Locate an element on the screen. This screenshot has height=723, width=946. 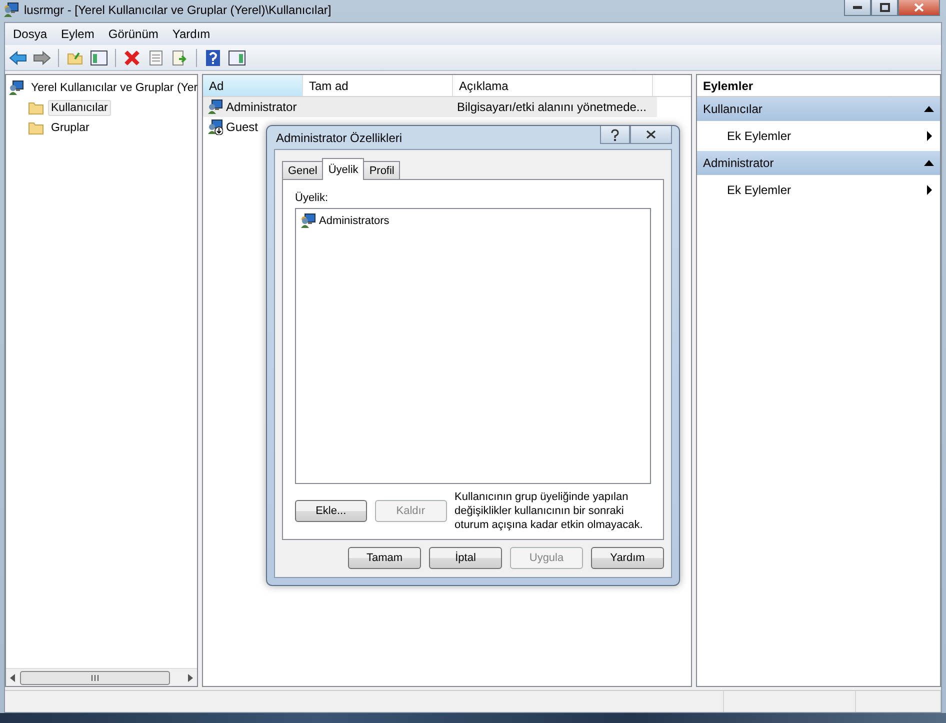
window-title: lusrmgr - [Yerel Kullanıcılar ve Gruplar (Yerel)\Kullanıcılar] is located at coordinates (178, 10).